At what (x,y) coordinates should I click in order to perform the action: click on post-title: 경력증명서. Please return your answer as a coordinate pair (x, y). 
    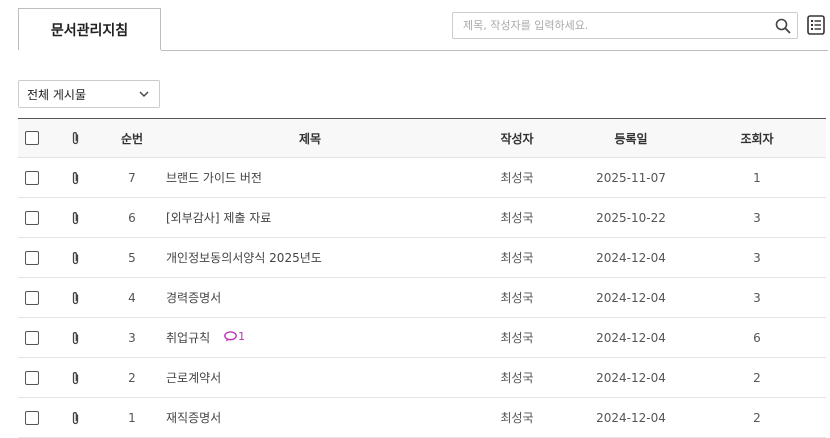
    Looking at the image, I should click on (193, 298).